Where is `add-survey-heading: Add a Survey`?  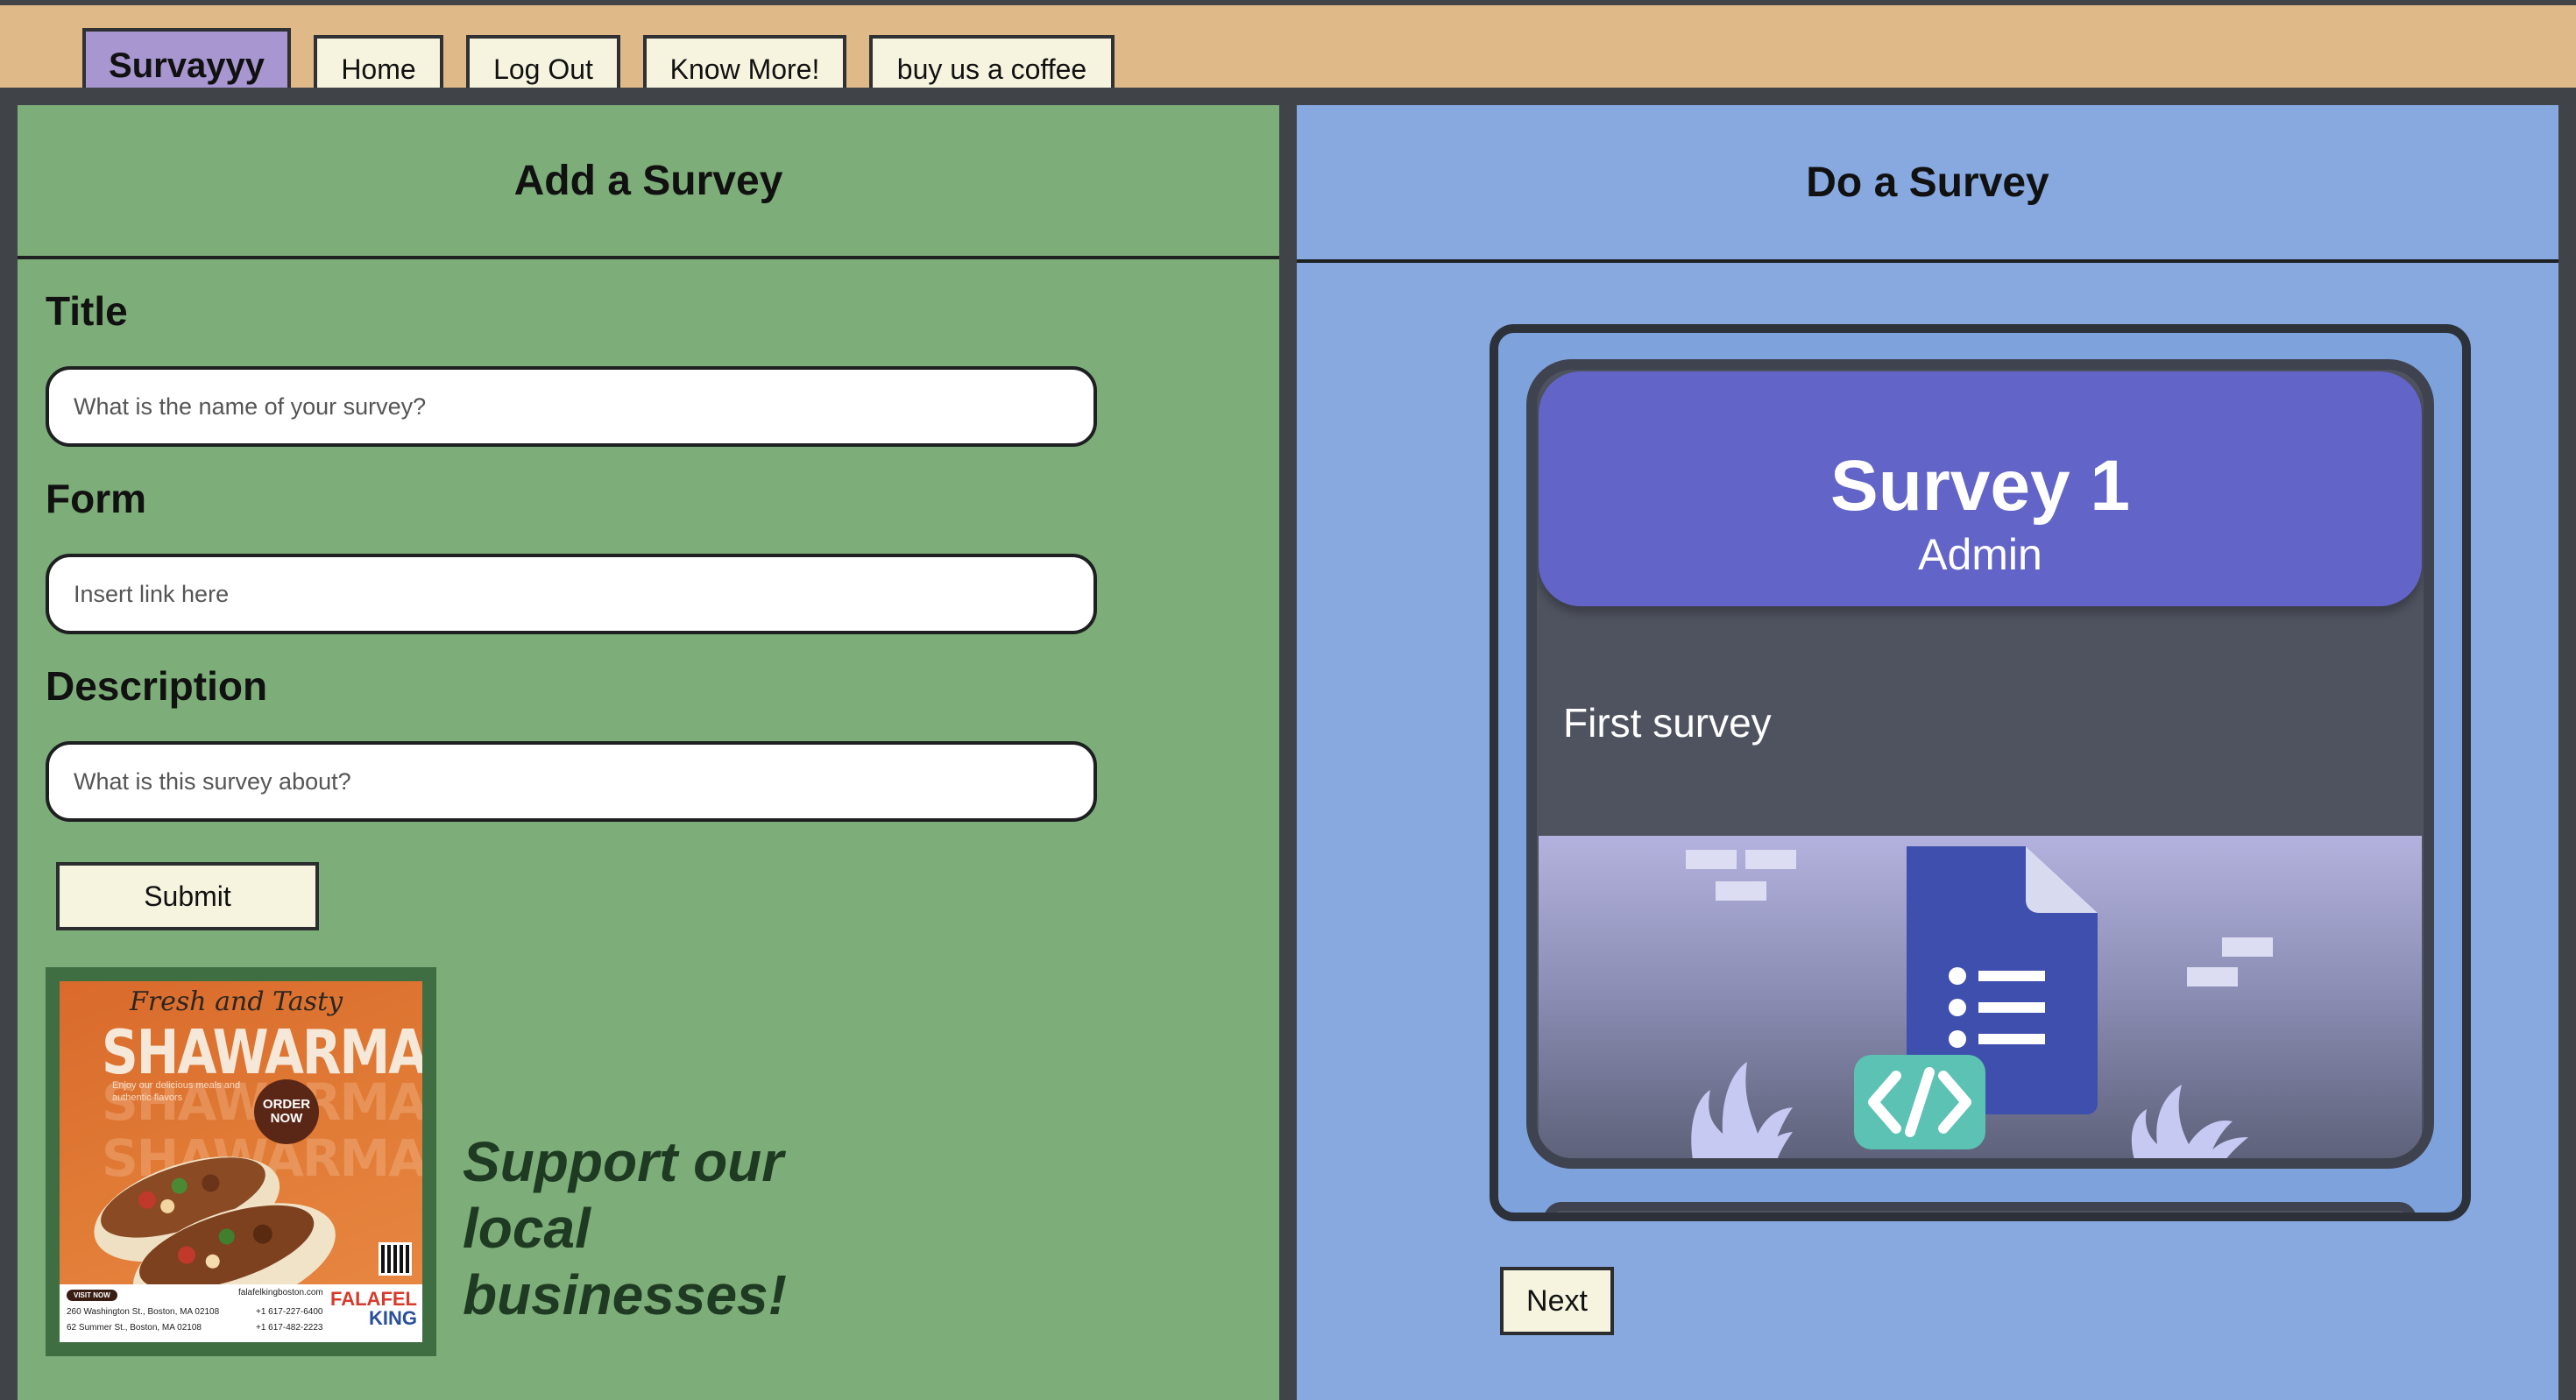
add-survey-heading: Add a Survey is located at coordinates (648, 182).